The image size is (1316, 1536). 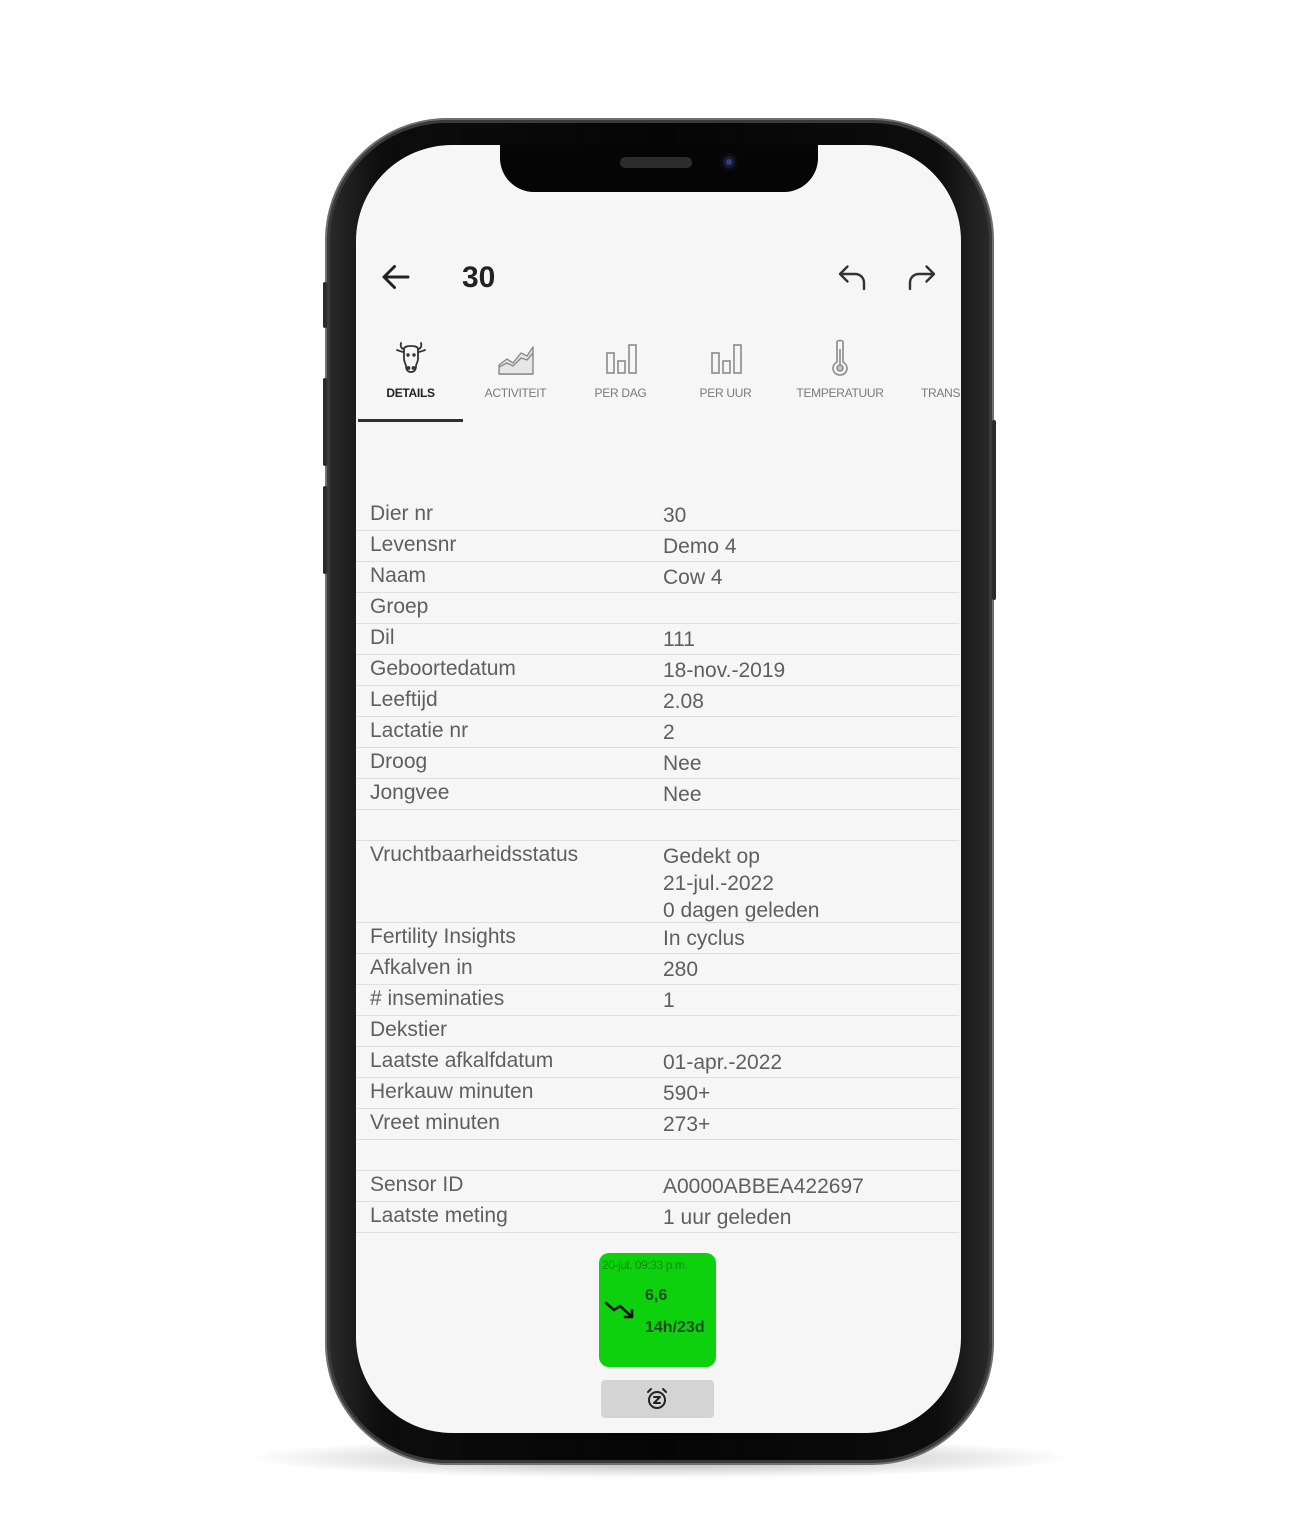 What do you see at coordinates (687, 1124) in the screenshot?
I see `detail-value: 273+` at bounding box center [687, 1124].